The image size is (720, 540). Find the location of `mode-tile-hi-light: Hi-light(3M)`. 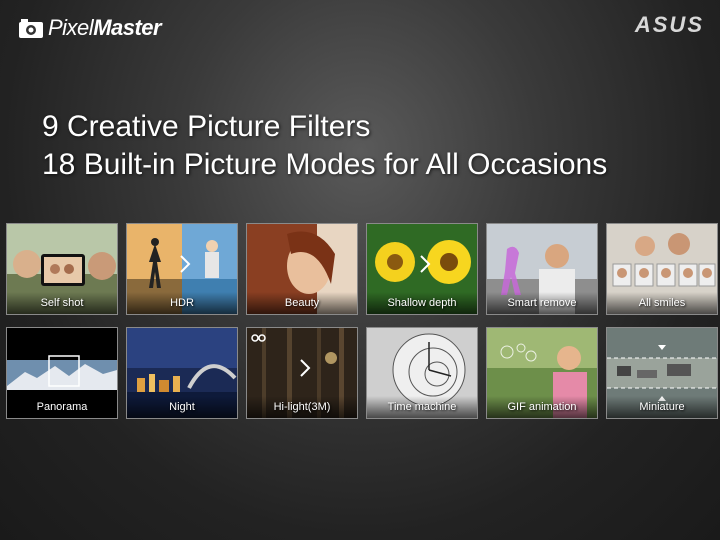

mode-tile-hi-light: Hi-light(3M) is located at coordinates (302, 373).